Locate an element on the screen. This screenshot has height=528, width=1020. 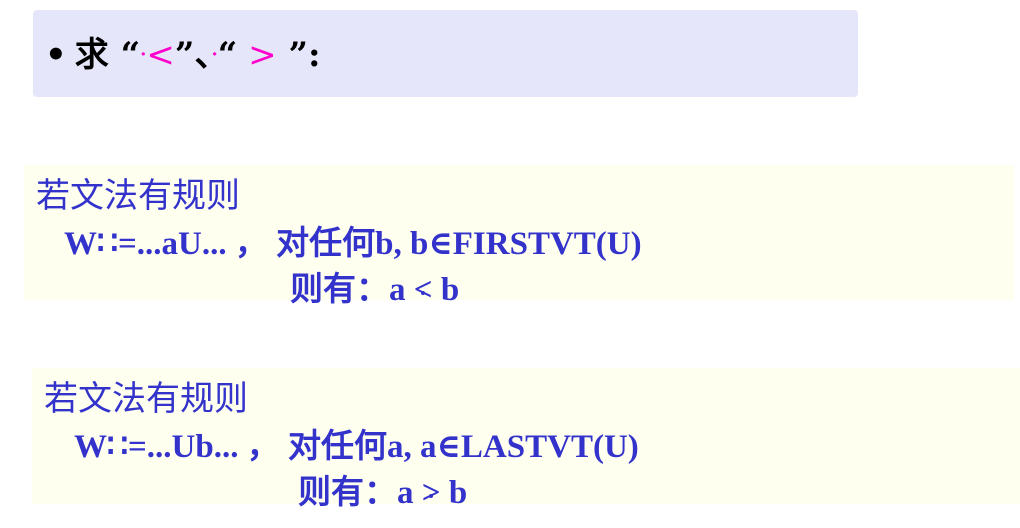
rule2-result-suffix: b is located at coordinates (454, 493).